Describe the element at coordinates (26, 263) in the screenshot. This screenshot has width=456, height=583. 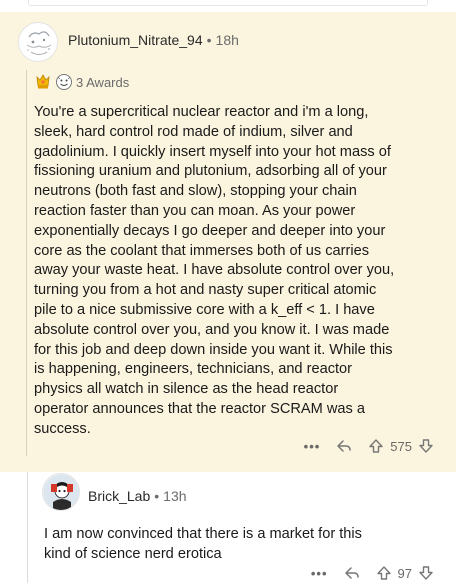
I see `thread-line` at that location.